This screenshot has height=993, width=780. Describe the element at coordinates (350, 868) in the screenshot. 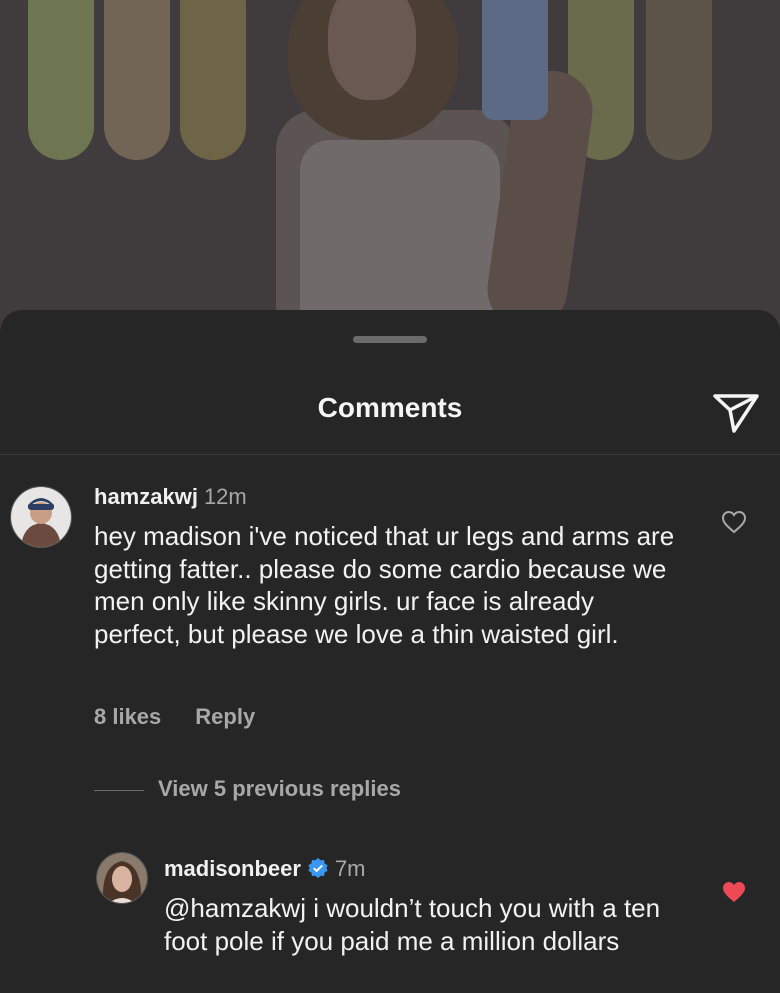

I see `reply-time: 7m` at that location.